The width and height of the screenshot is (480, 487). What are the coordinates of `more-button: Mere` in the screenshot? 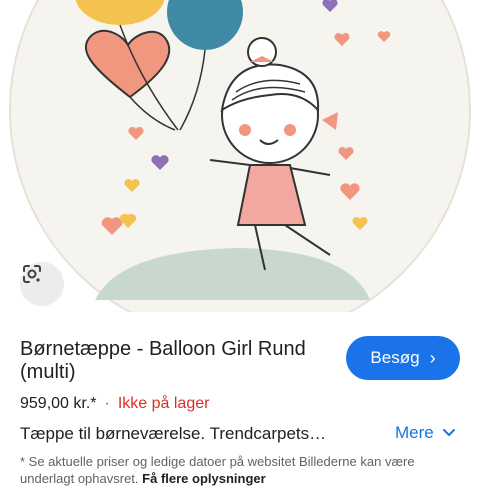 It's located at (425, 433).